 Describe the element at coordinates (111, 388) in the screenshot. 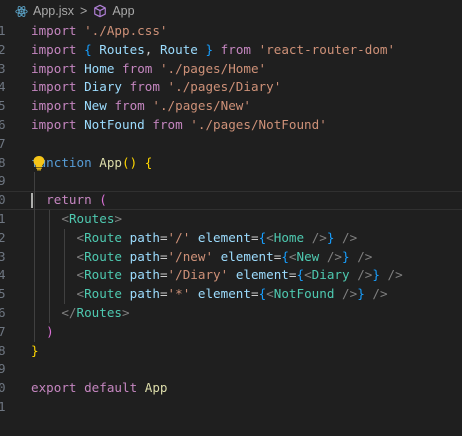

I see `code-token: default` at that location.